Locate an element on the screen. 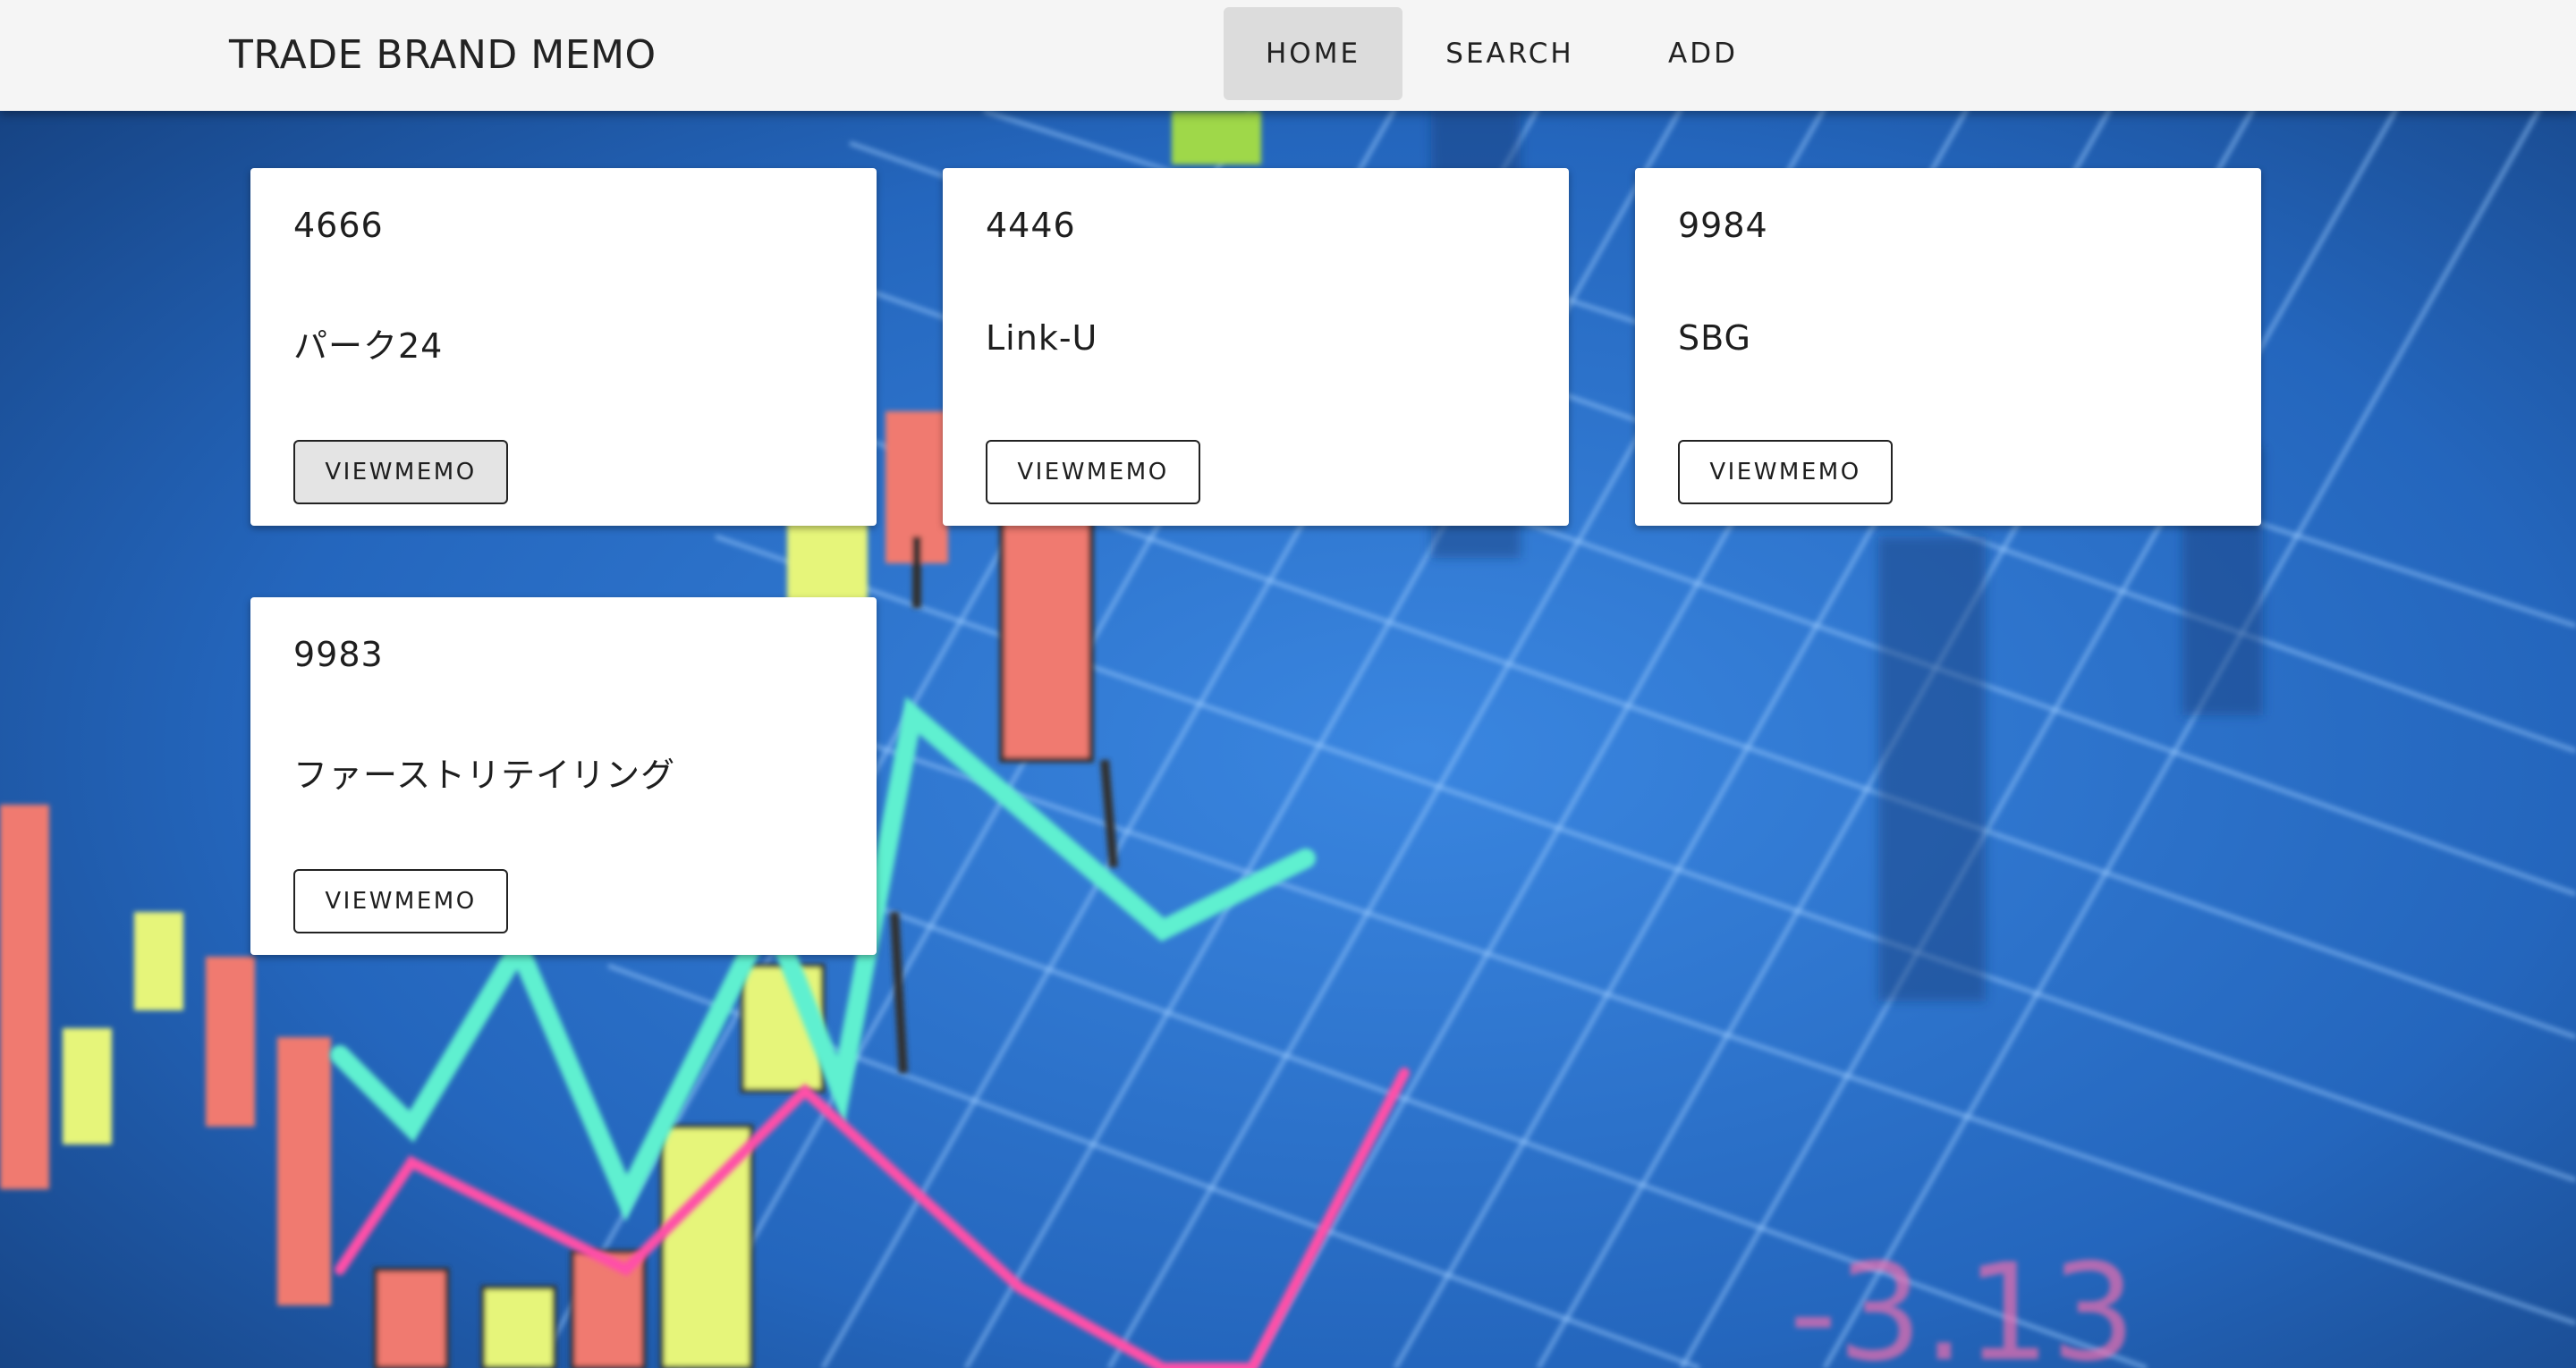 The height and width of the screenshot is (1368, 2576). brand-card: 4666 パーク24 VIEWMEMO is located at coordinates (563, 347).